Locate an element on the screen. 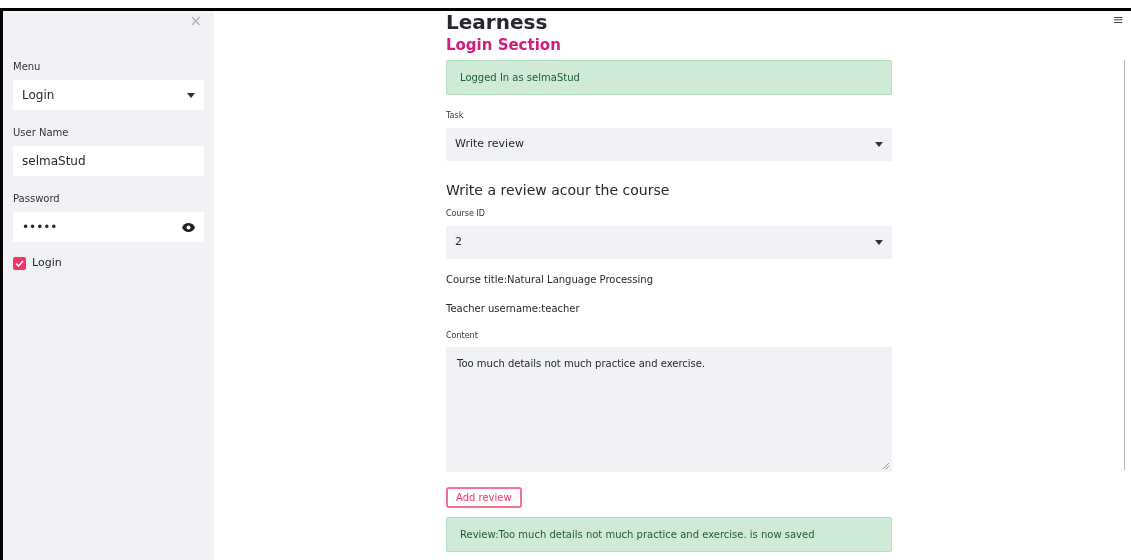 This screenshot has height=560, width=1131. field-label: Content is located at coordinates (462, 336).